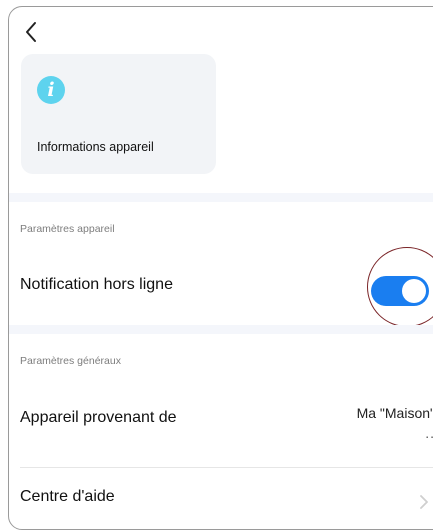  Describe the element at coordinates (67, 229) in the screenshot. I see `device-settings-header: Paramètres appareil` at that location.